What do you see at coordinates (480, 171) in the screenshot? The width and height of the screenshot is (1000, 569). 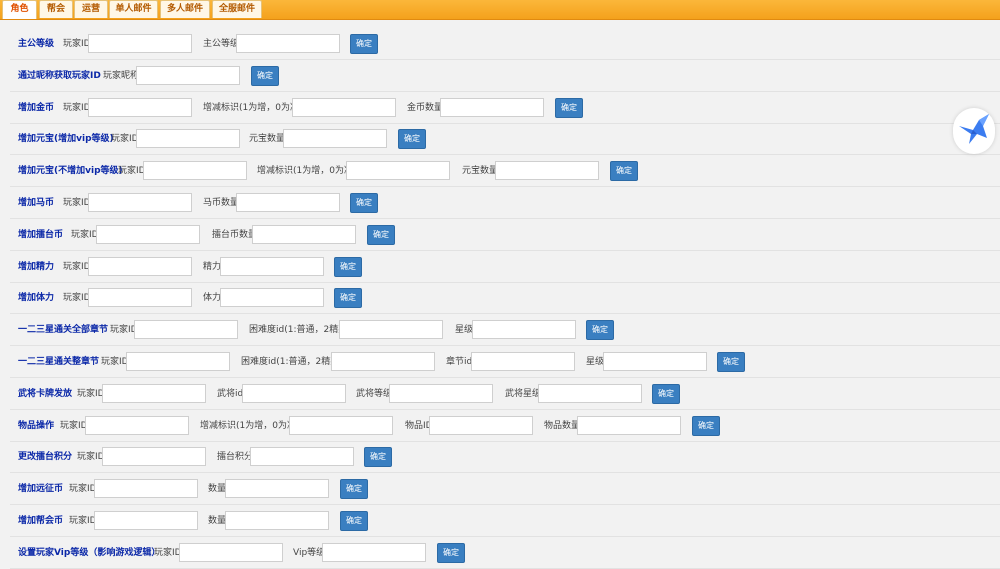 I see `field-label: 元宝数量` at bounding box center [480, 171].